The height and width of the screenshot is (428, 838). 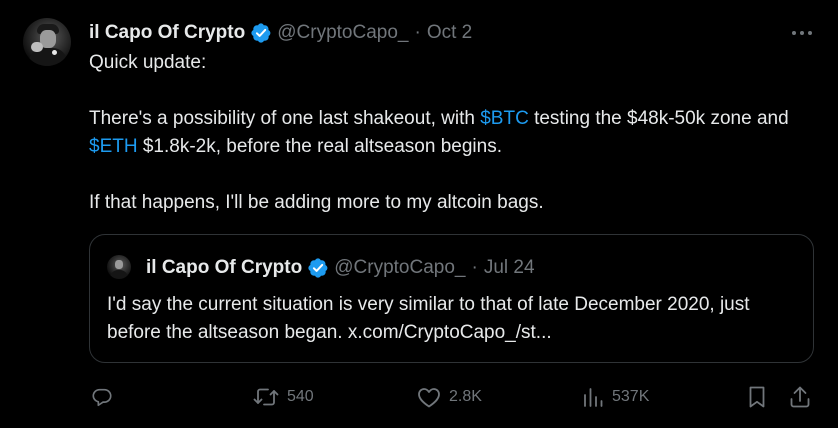 What do you see at coordinates (148, 62) in the screenshot?
I see `tweet-line-1: Quick update:` at bounding box center [148, 62].